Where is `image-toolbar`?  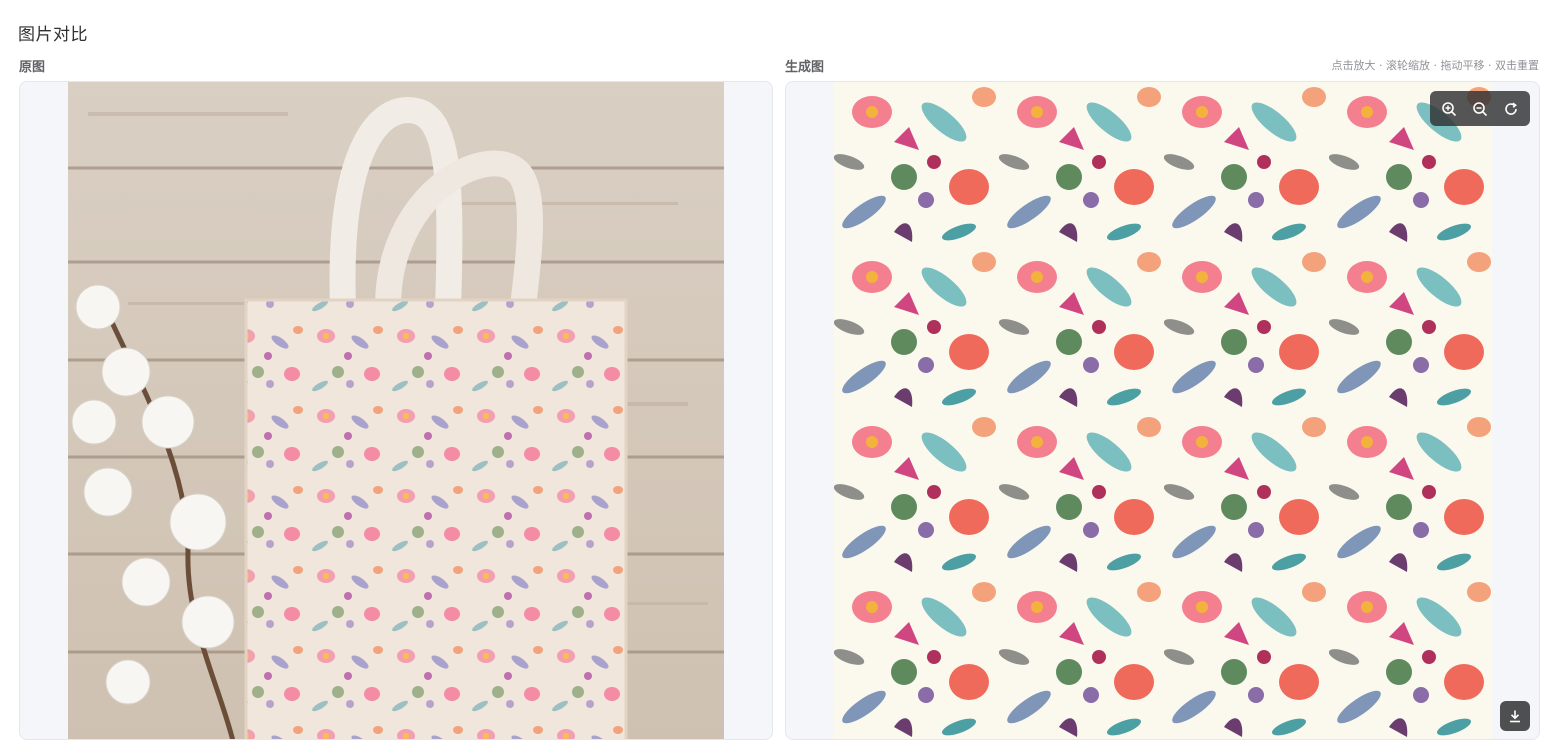
image-toolbar is located at coordinates (1480, 108).